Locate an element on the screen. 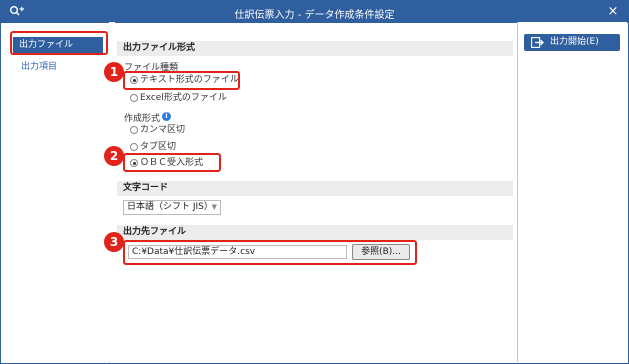 The width and height of the screenshot is (629, 364). radio-comma-label: カンマ区切 is located at coordinates (163, 130).